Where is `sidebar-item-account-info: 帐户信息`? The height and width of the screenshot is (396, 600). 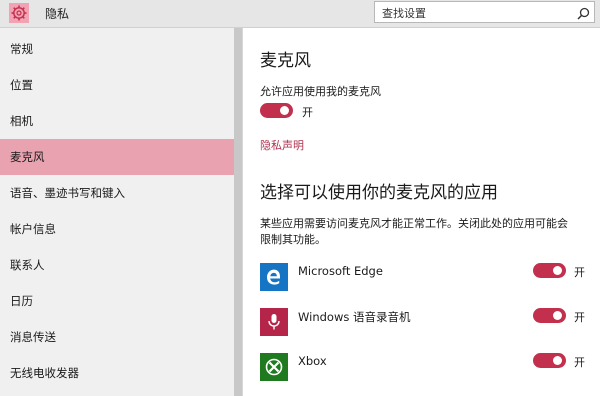
sidebar-item-account-info: 帐户信息 is located at coordinates (117, 229).